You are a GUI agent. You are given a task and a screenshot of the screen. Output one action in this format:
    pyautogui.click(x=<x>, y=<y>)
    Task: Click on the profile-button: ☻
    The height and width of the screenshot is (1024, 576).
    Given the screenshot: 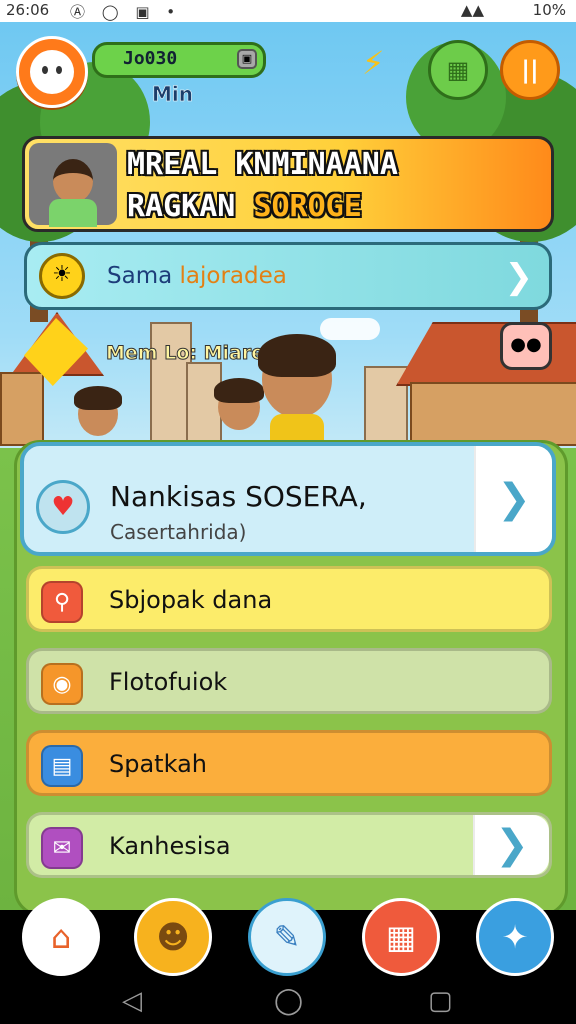 What is the action you would take?
    pyautogui.click(x=173, y=937)
    